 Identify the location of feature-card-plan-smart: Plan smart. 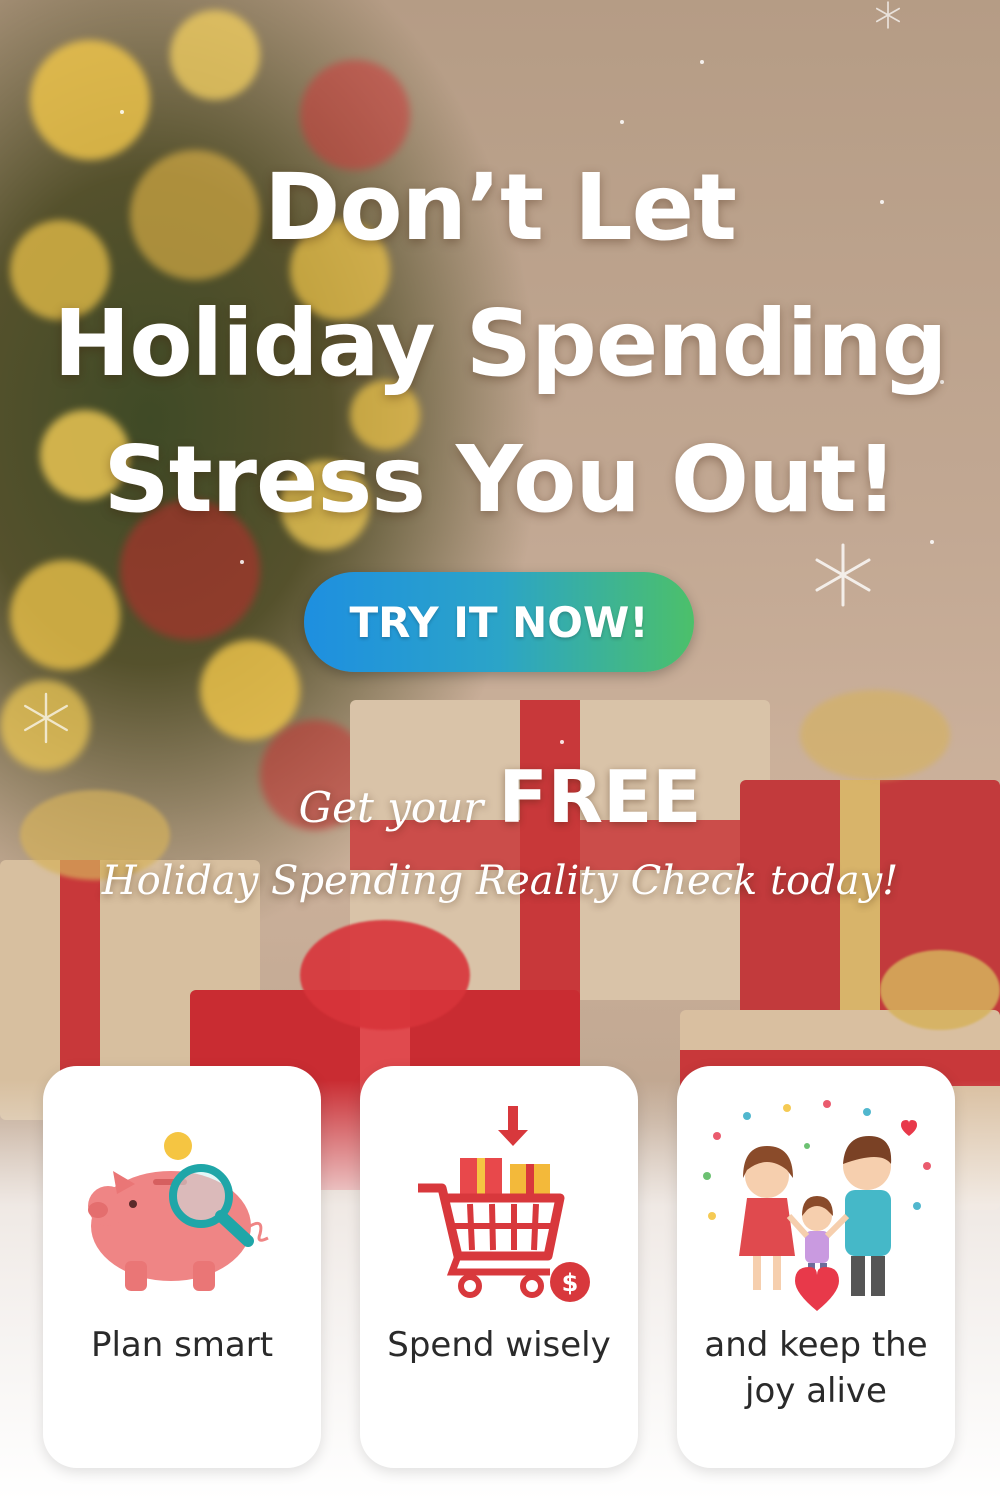
(182, 1267).